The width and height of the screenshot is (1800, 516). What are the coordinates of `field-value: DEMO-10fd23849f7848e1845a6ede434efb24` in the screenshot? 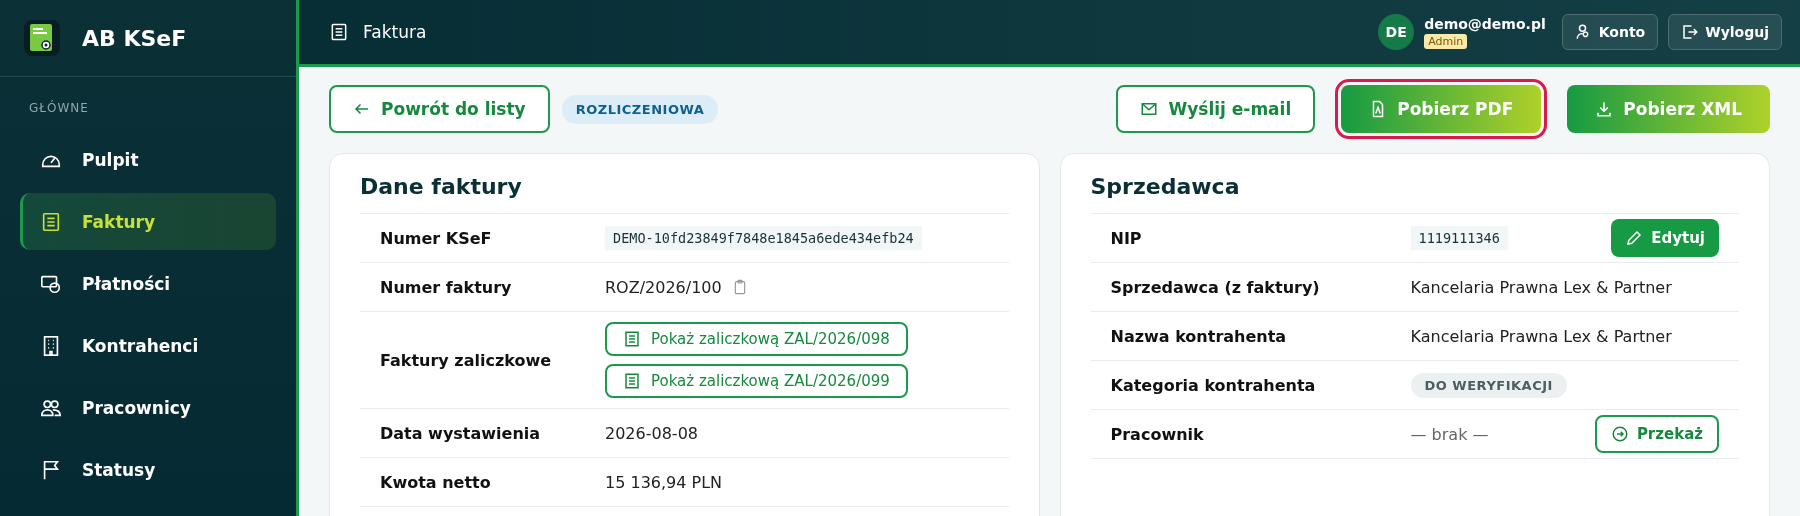 It's located at (763, 238).